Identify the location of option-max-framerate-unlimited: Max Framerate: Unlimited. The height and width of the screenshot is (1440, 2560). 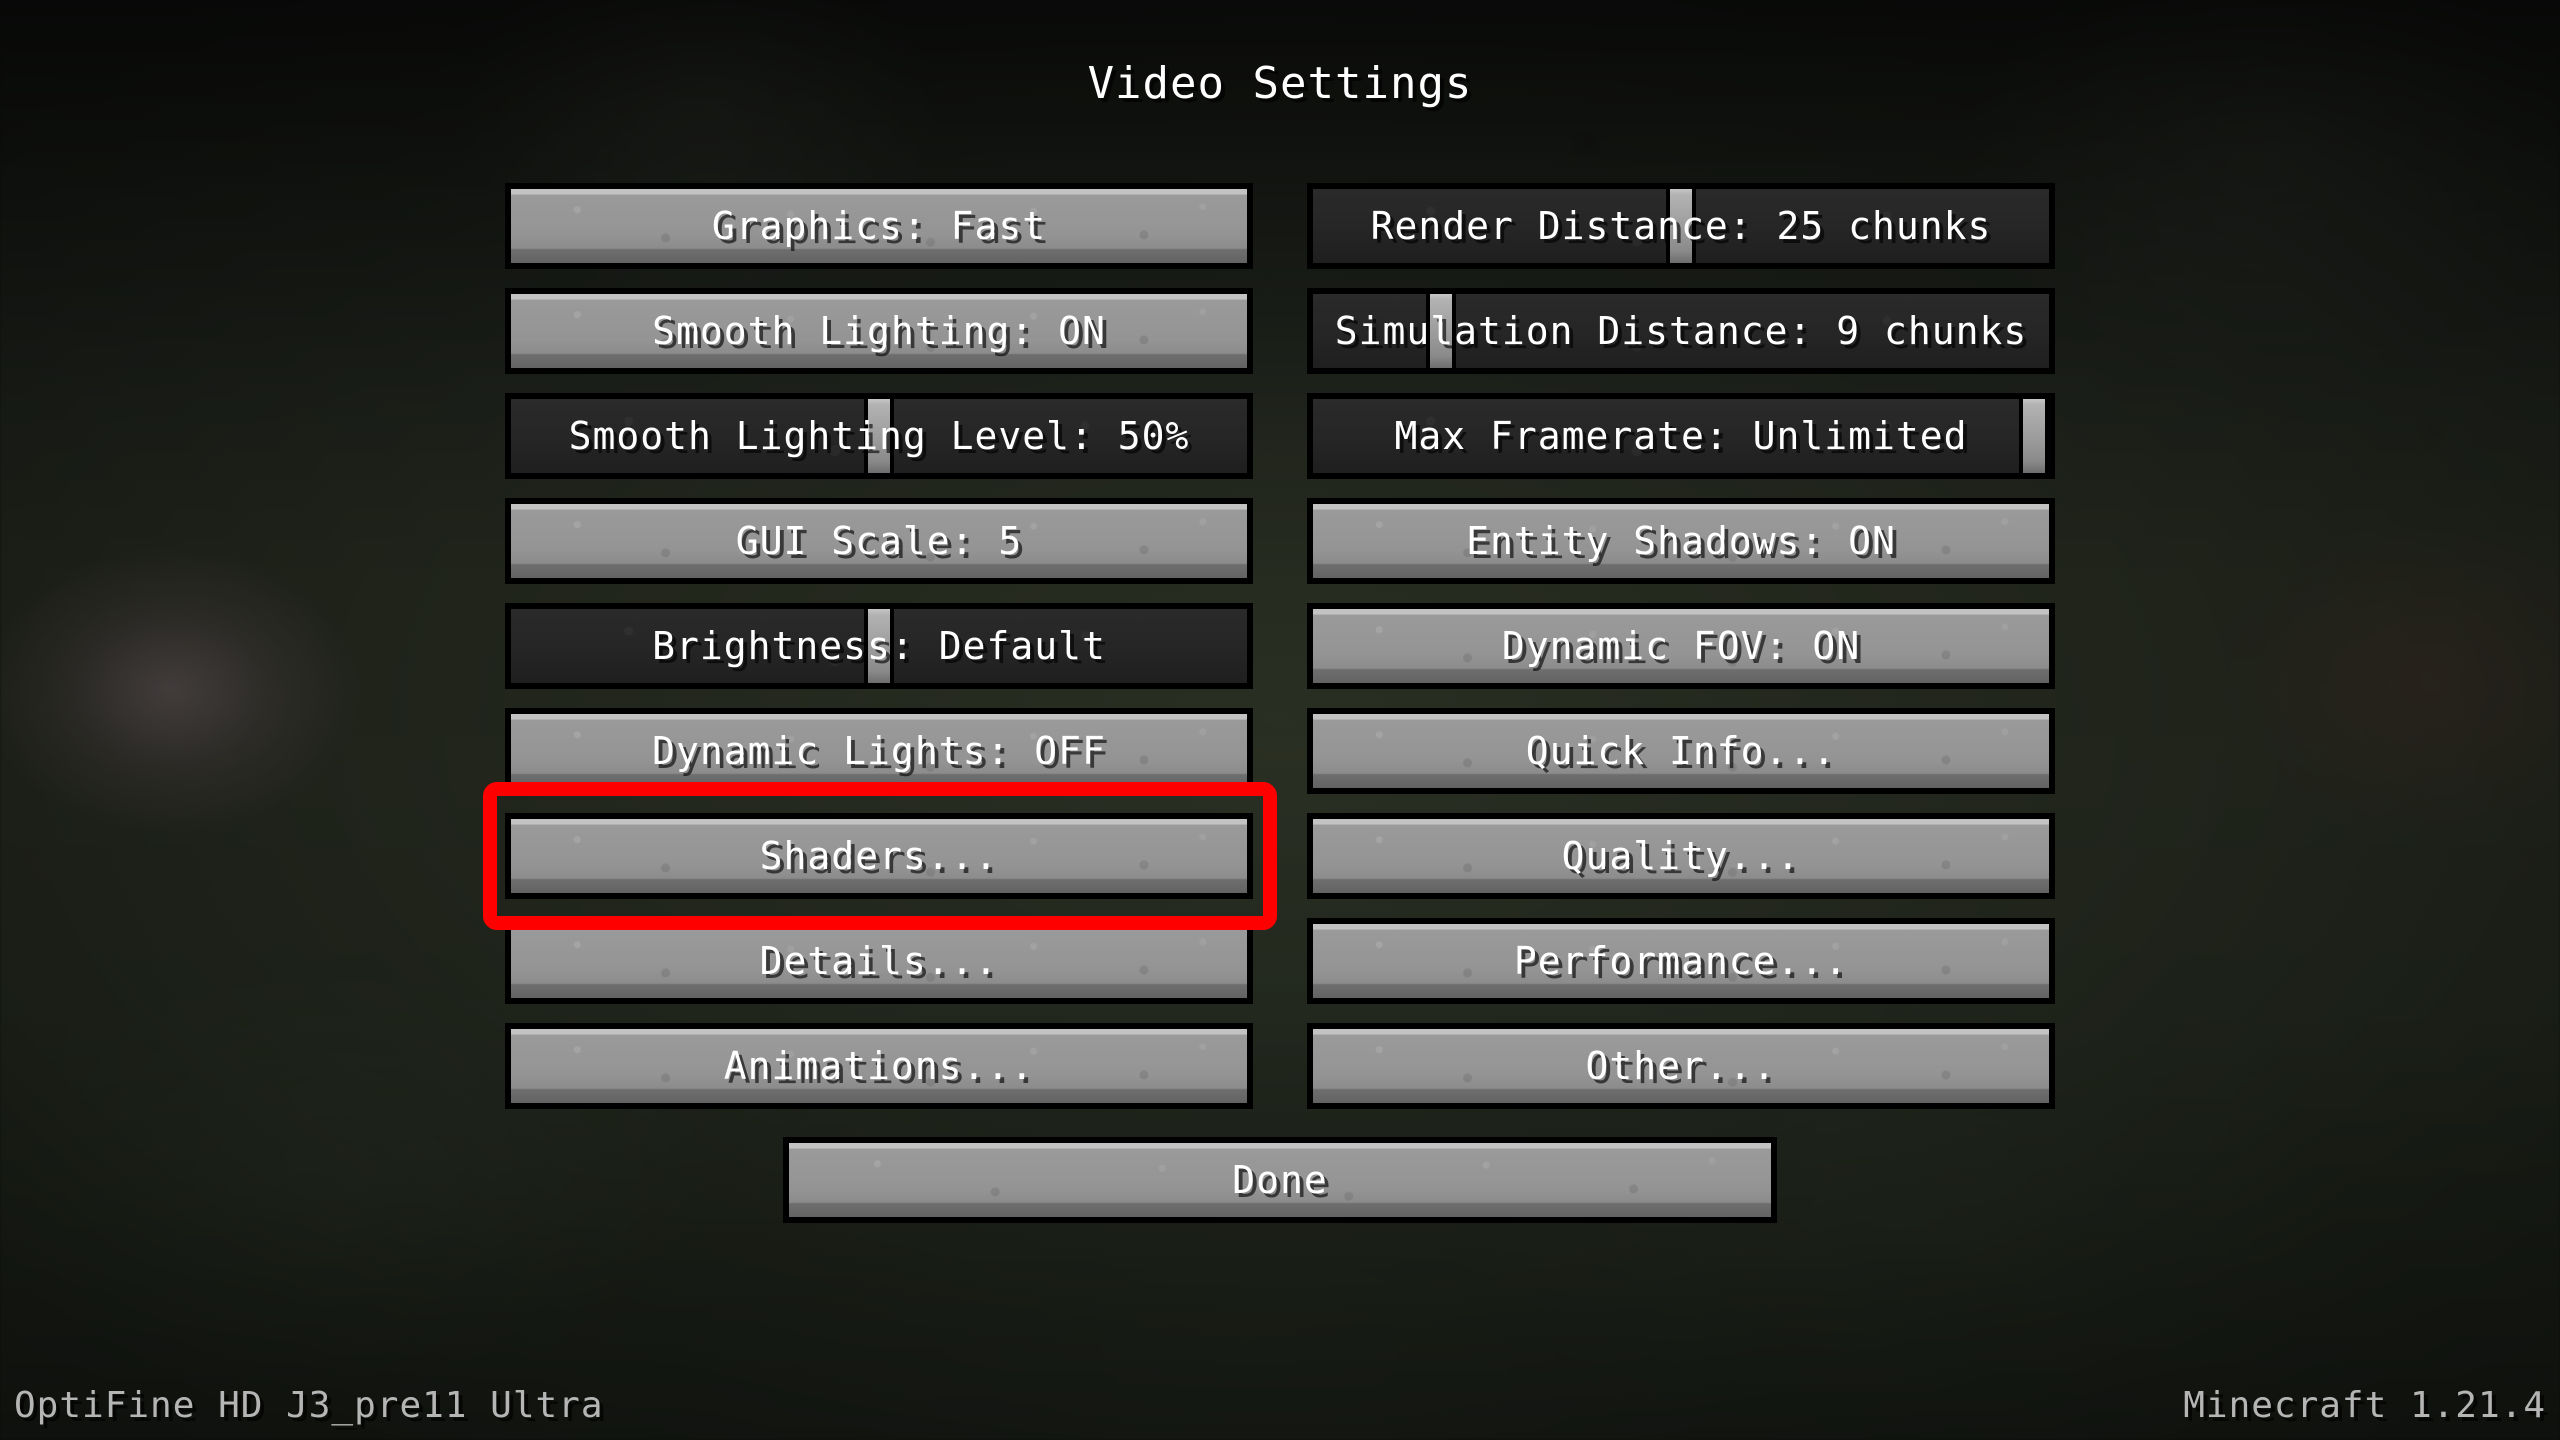
(1681, 436).